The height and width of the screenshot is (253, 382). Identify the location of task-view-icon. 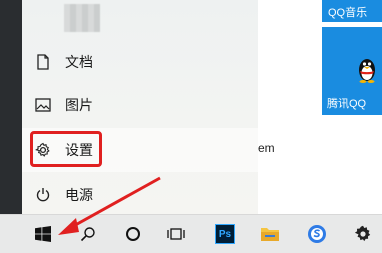
(176, 234).